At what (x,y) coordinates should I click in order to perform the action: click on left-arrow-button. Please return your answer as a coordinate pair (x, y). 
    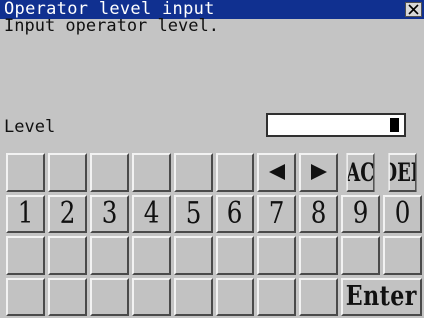
    Looking at the image, I should click on (277, 172).